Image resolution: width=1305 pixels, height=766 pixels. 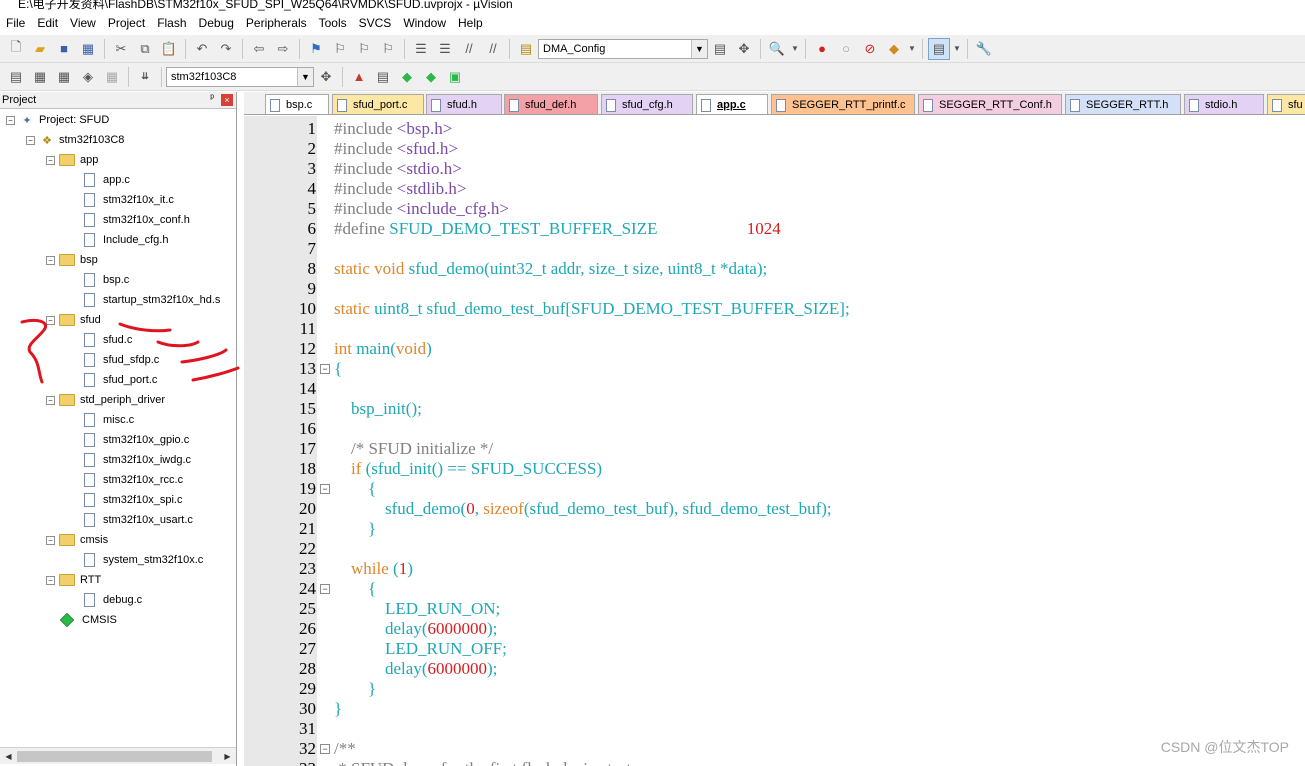 I want to click on code-line: 3 #include <stdio.h>, so click(x=774, y=169).